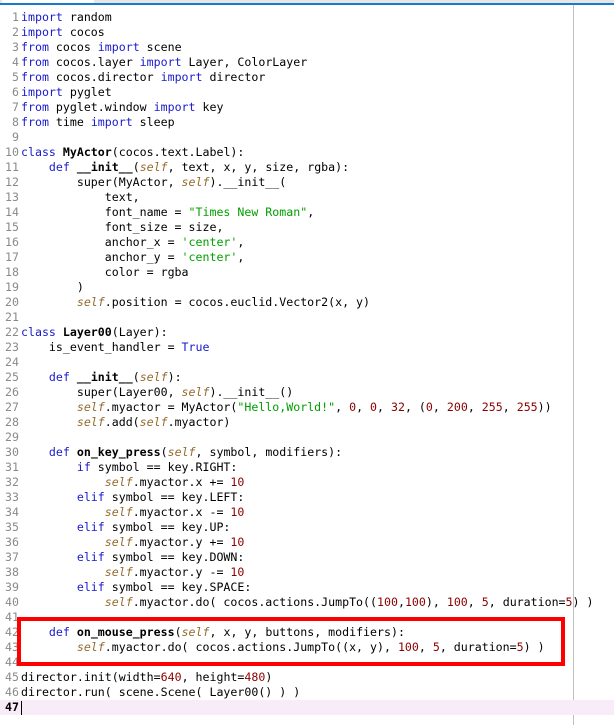  What do you see at coordinates (83, 467) in the screenshot?
I see `keyword: if` at bounding box center [83, 467].